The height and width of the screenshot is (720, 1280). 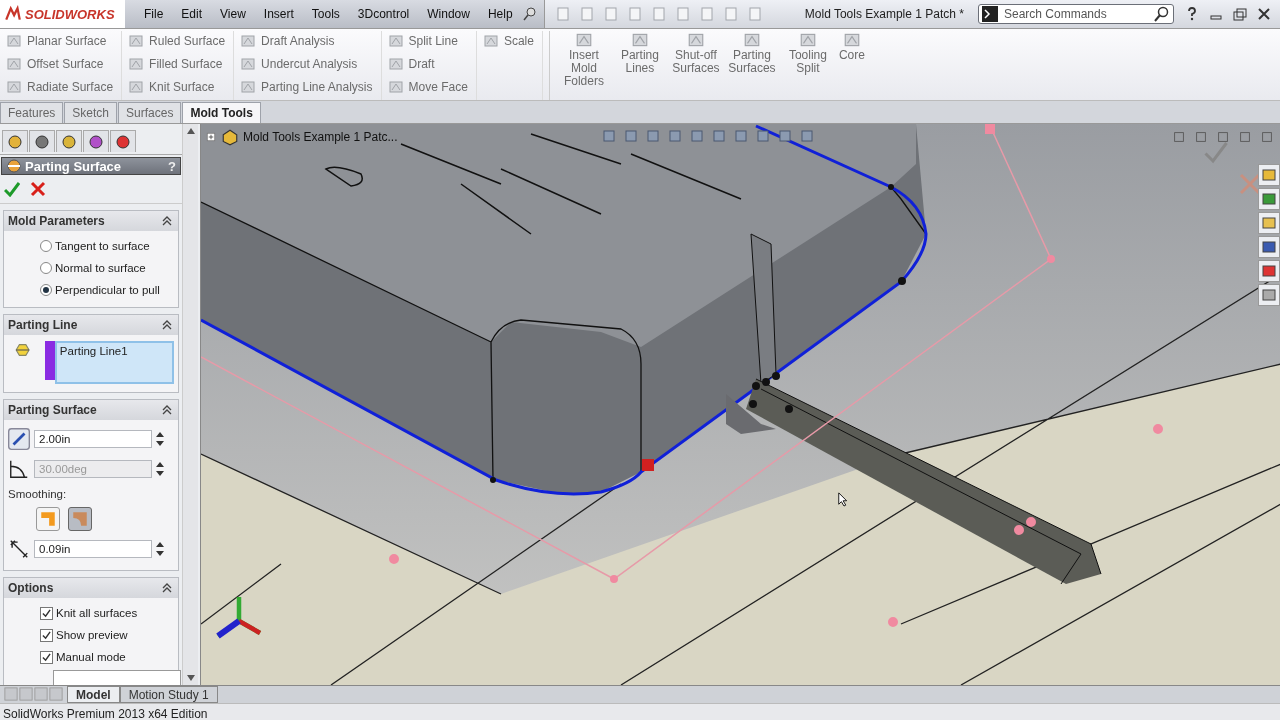 What do you see at coordinates (427, 41) in the screenshot?
I see `ribbon-button: Split Line` at bounding box center [427, 41].